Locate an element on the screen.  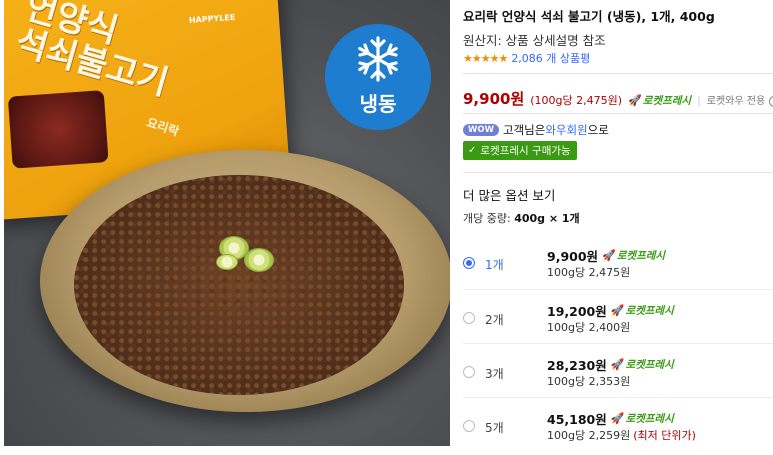
option-per: 100g당 2,259원 is located at coordinates (589, 435).